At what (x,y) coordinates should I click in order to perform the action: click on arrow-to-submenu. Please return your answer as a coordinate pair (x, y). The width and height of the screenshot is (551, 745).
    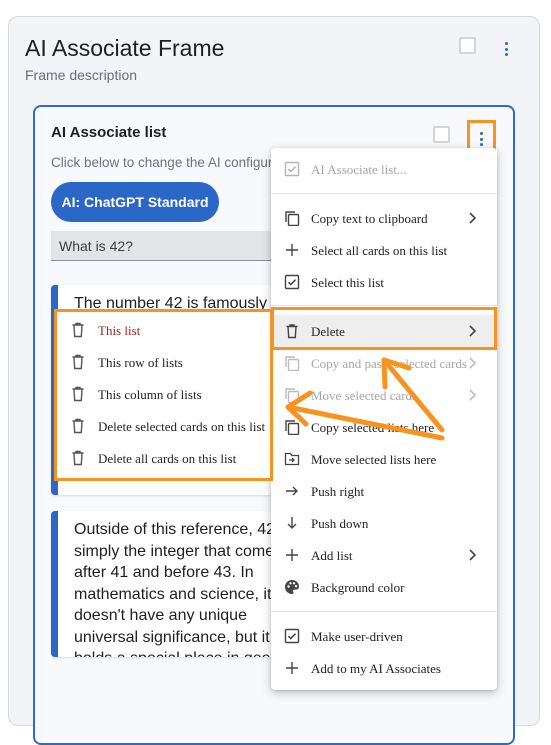
    Looking at the image, I should click on (365, 422).